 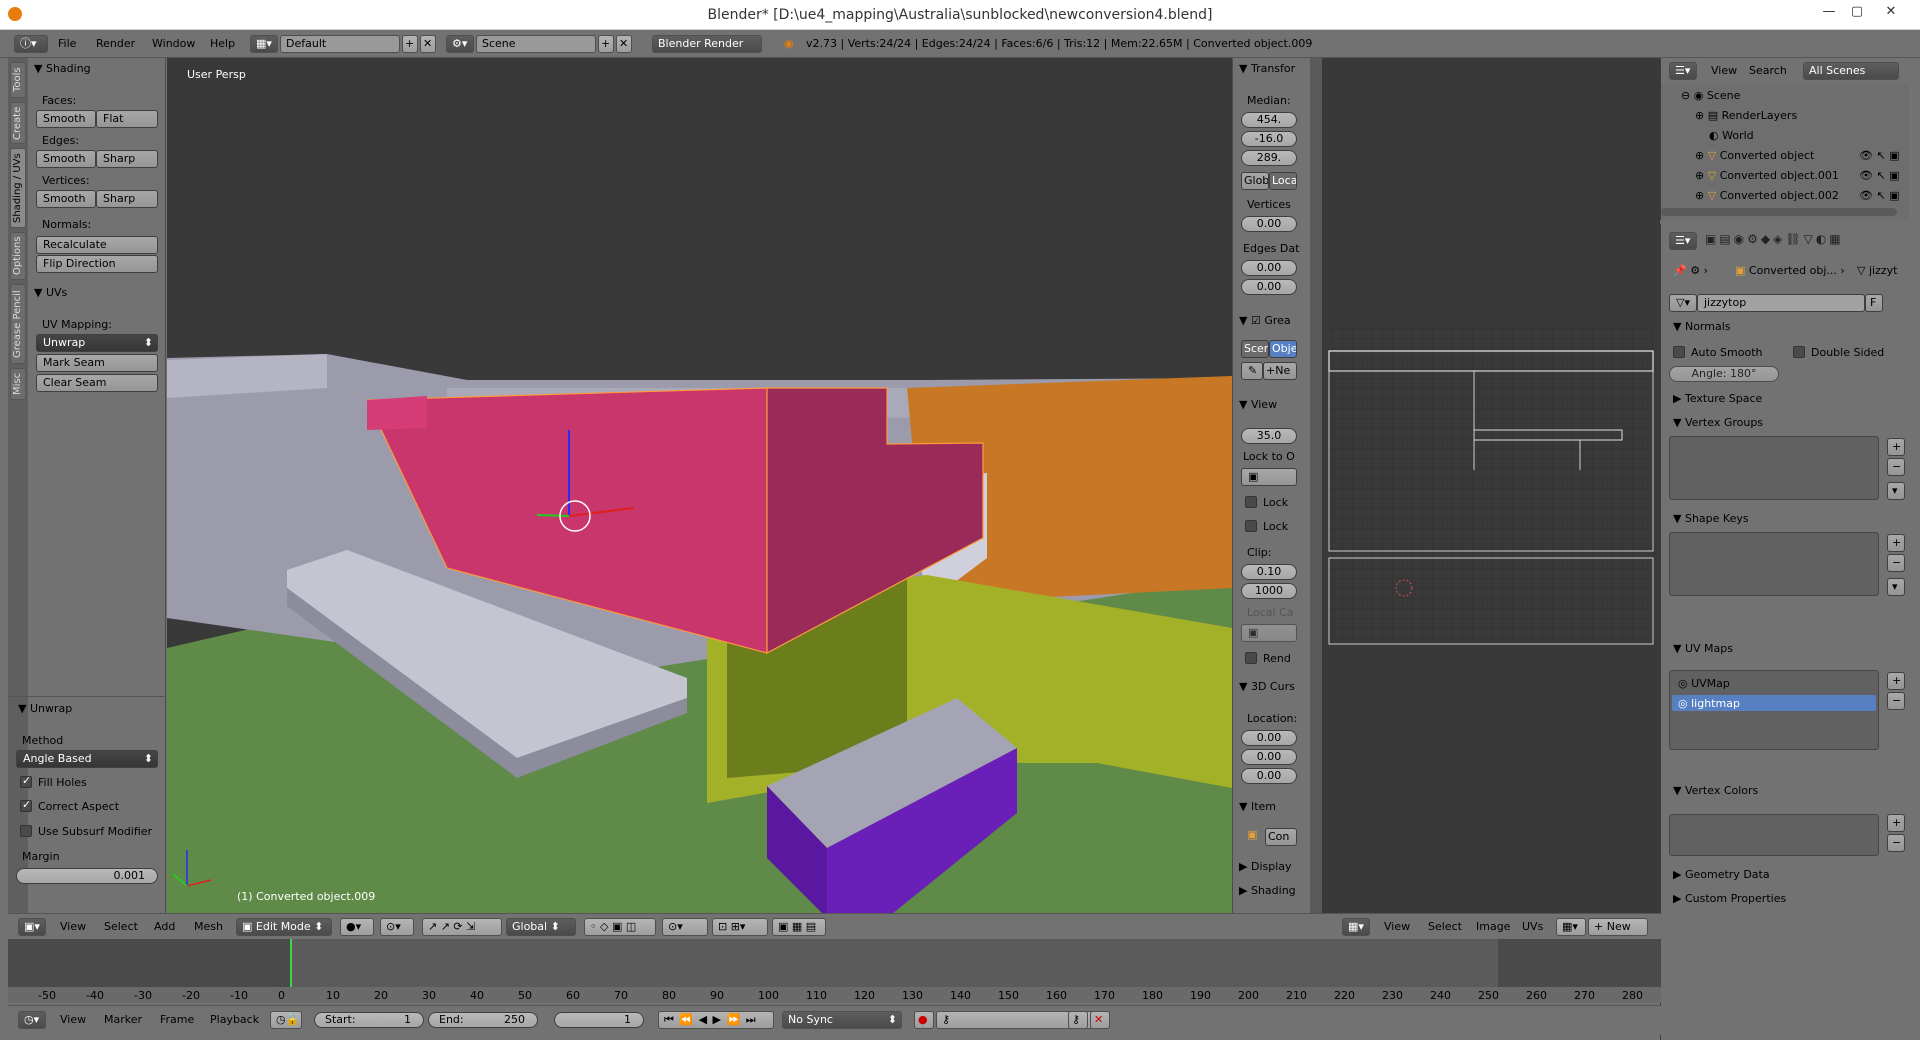 What do you see at coordinates (50, 292) in the screenshot?
I see `uvs-panel-header: ▼ UVs` at bounding box center [50, 292].